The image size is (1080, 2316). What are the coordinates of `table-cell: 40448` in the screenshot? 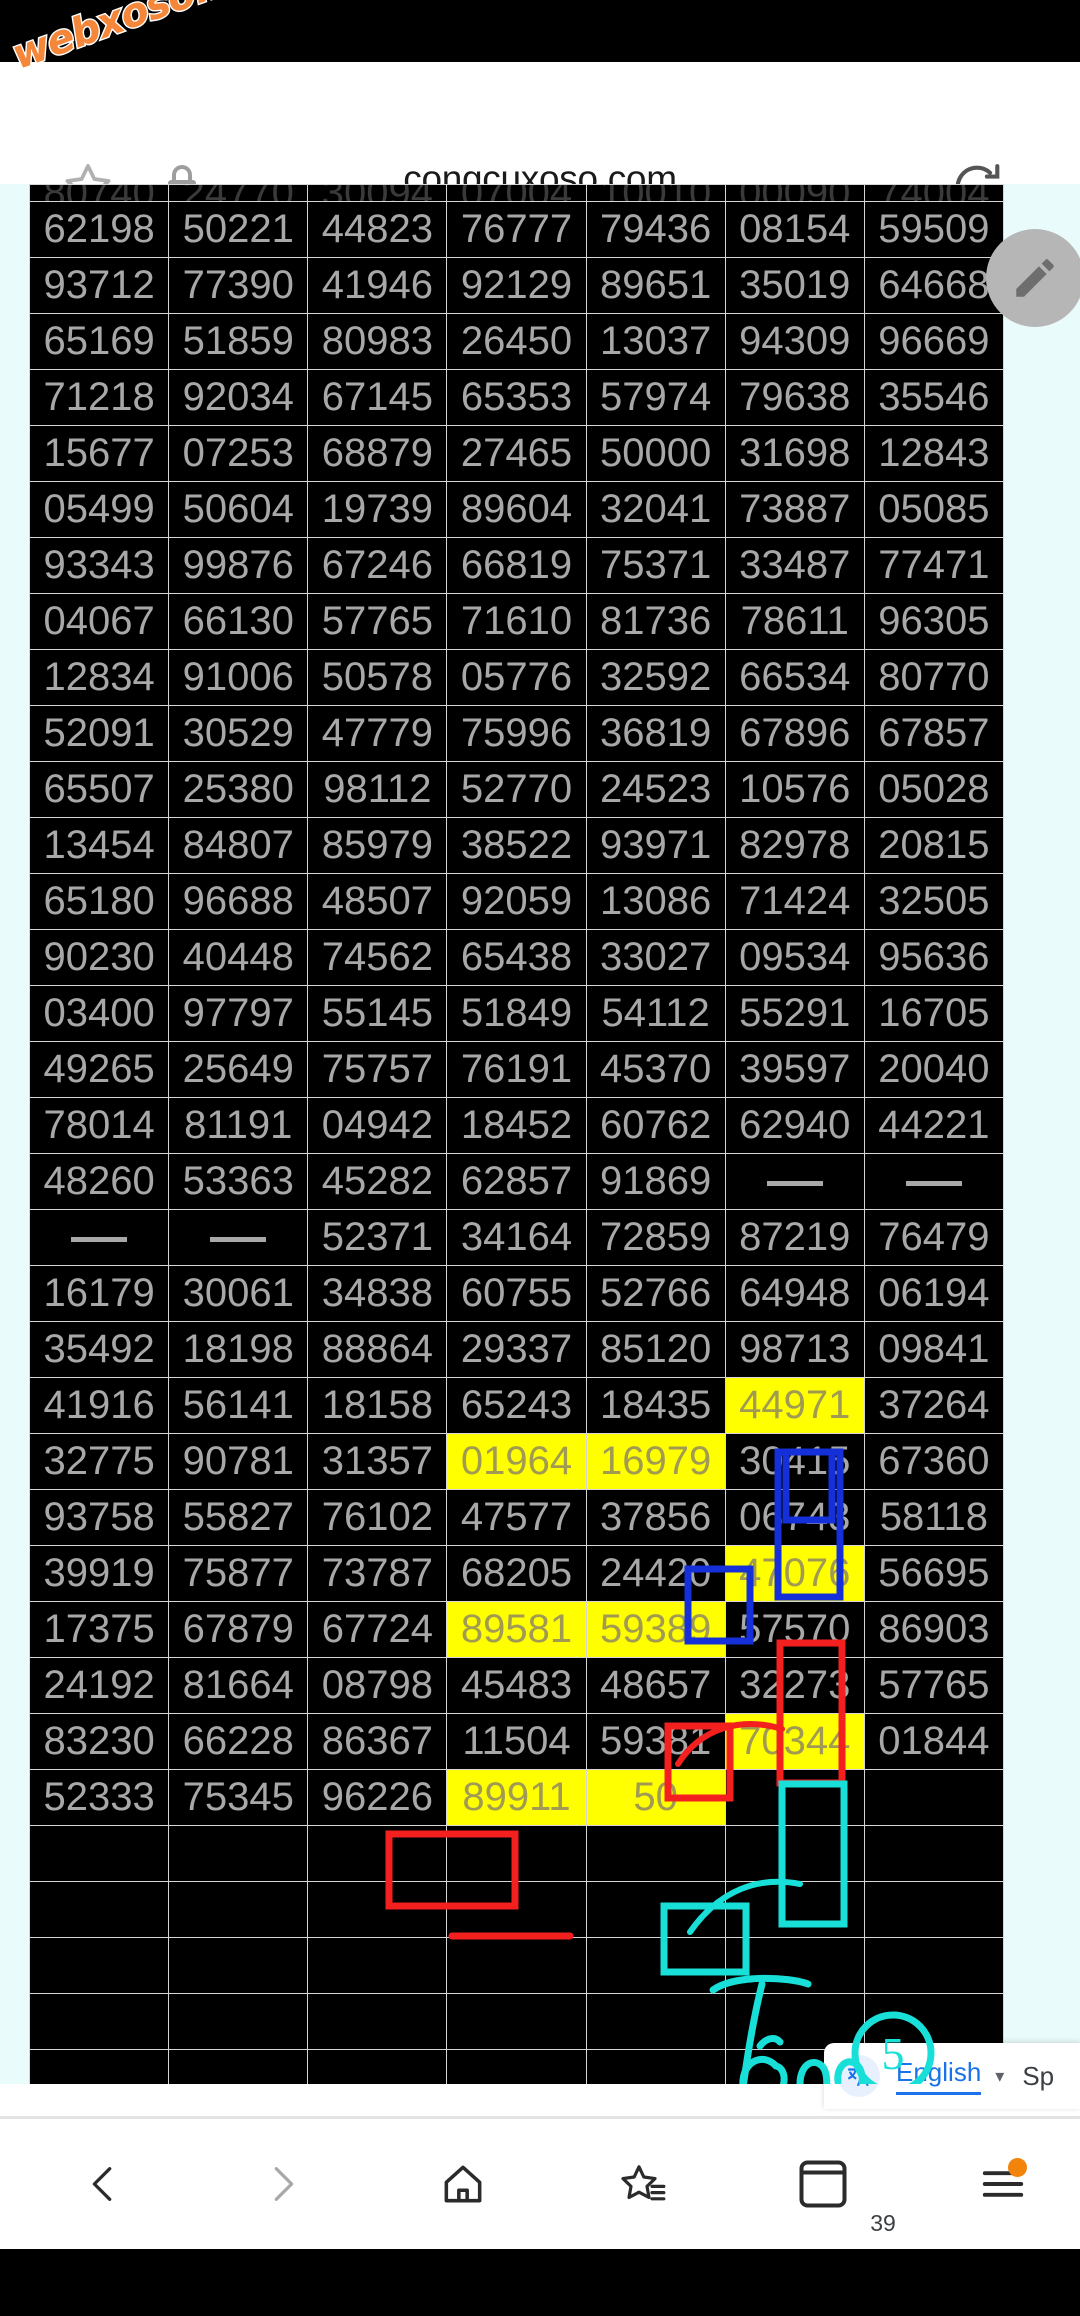 It's located at (238, 957).